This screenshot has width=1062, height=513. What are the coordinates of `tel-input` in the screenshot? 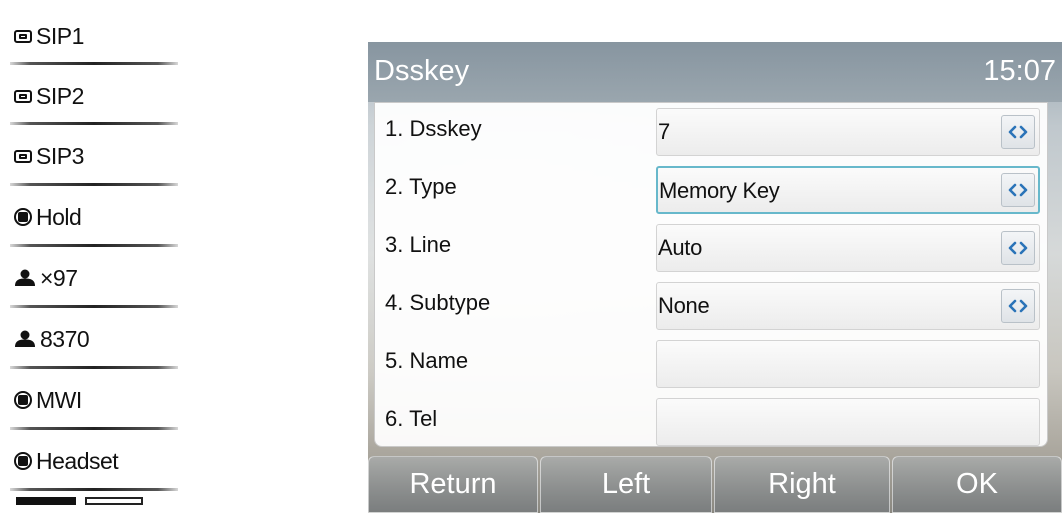 It's located at (848, 422).